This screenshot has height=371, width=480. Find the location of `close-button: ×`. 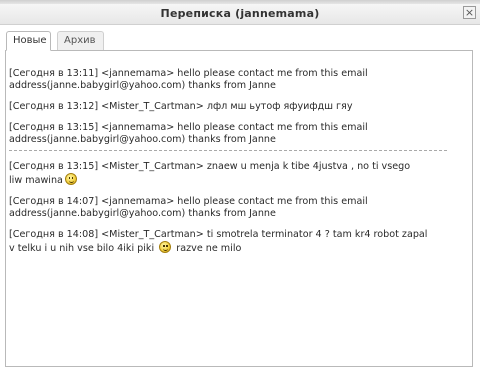

close-button: × is located at coordinates (469, 12).